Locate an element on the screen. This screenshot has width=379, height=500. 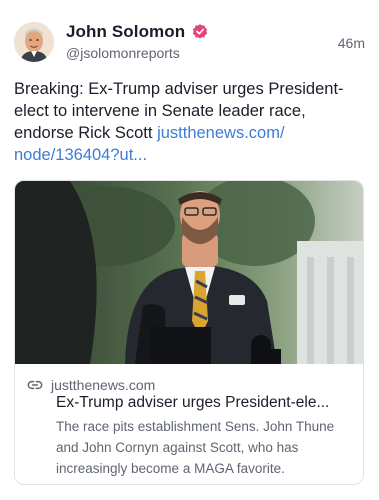
link-icon is located at coordinates (35, 385).